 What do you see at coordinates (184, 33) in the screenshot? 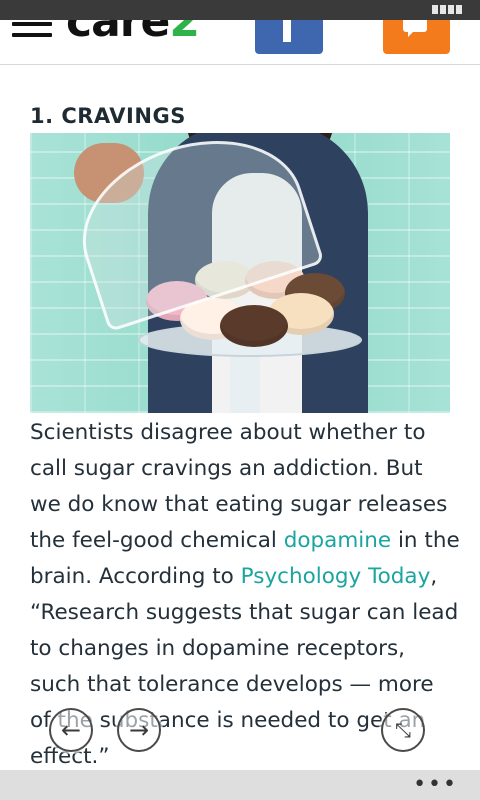
I see `logo-accent: 2` at bounding box center [184, 33].